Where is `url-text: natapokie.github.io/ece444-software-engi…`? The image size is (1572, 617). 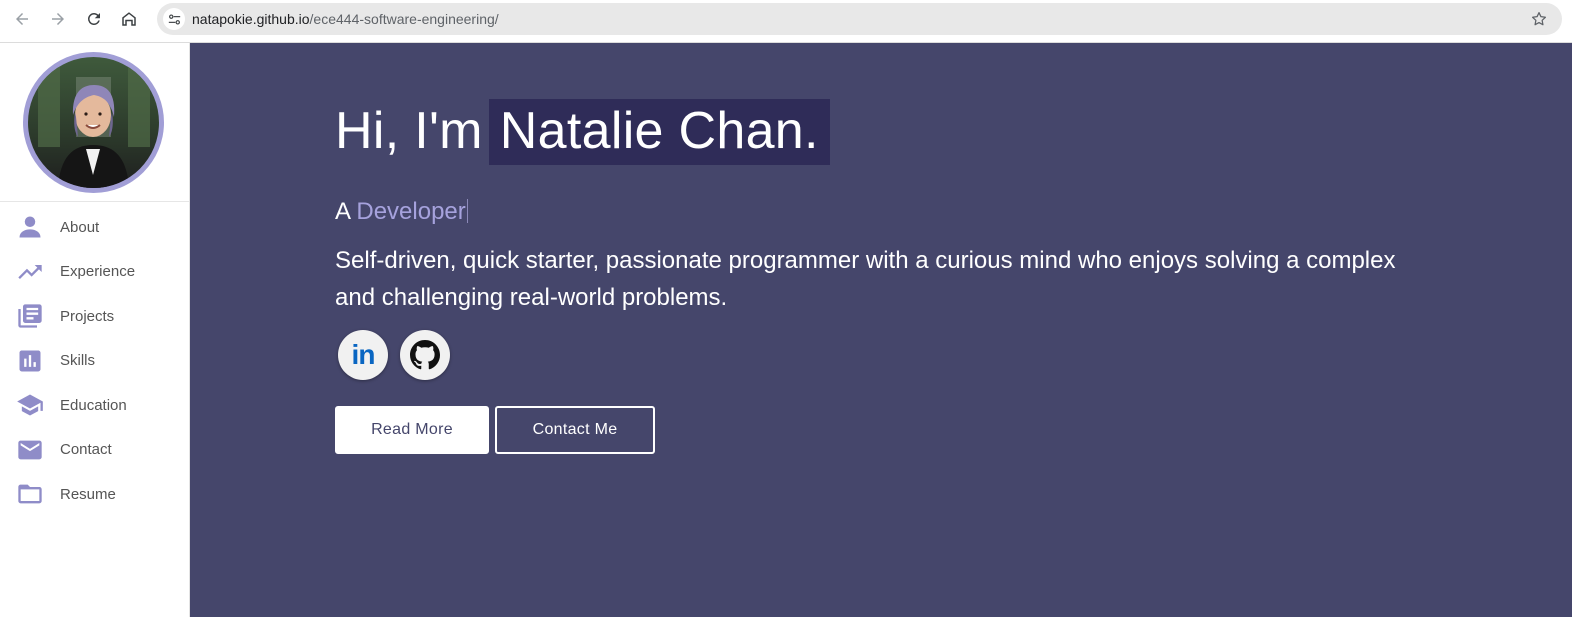 url-text: natapokie.github.io/ece444-software-engi… is located at coordinates (345, 19).